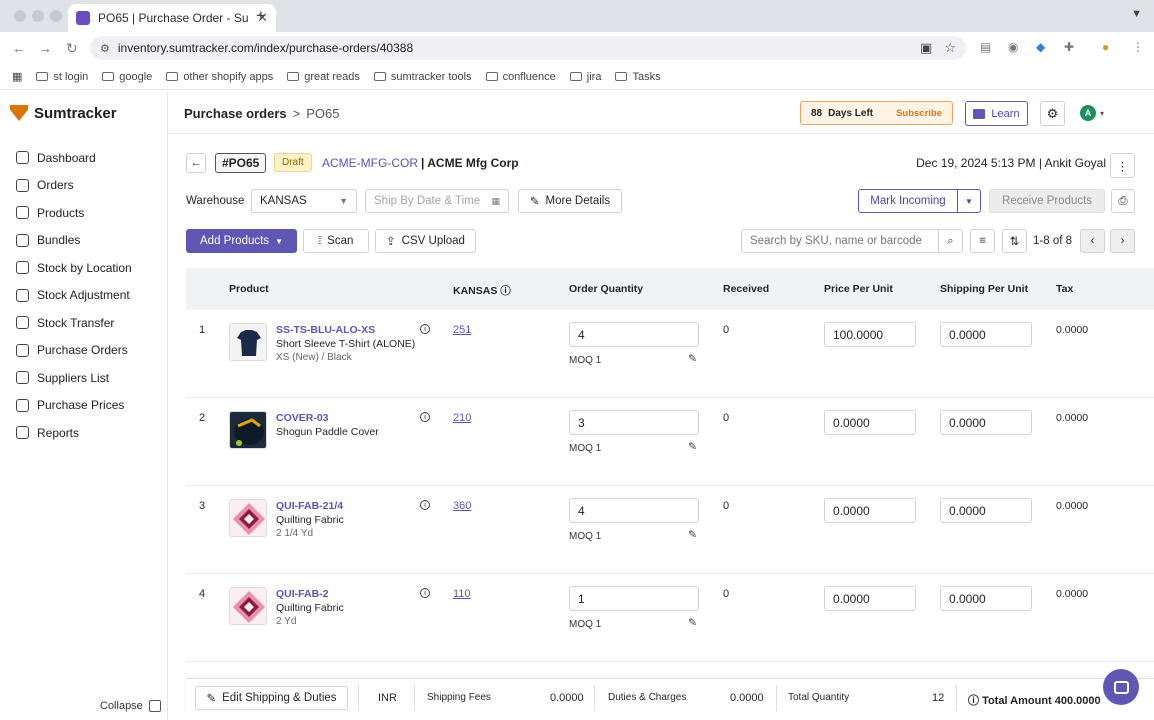  Describe the element at coordinates (996, 113) in the screenshot. I see `learn-button: Learn` at that location.